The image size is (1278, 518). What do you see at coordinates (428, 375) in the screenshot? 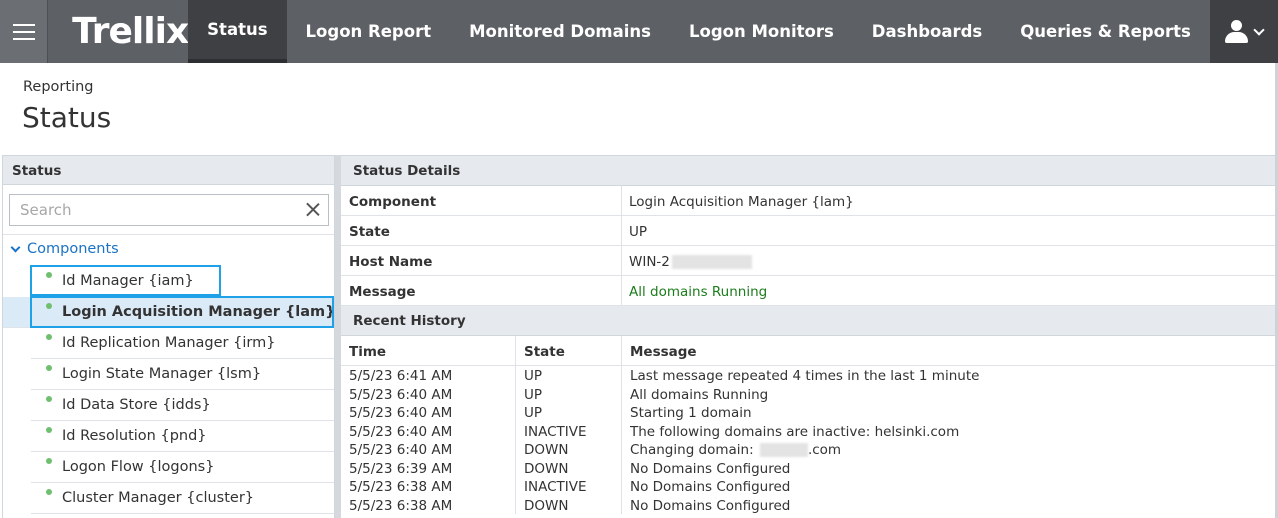
I see `cell-time: 5/5/23 6:41 AM` at bounding box center [428, 375].